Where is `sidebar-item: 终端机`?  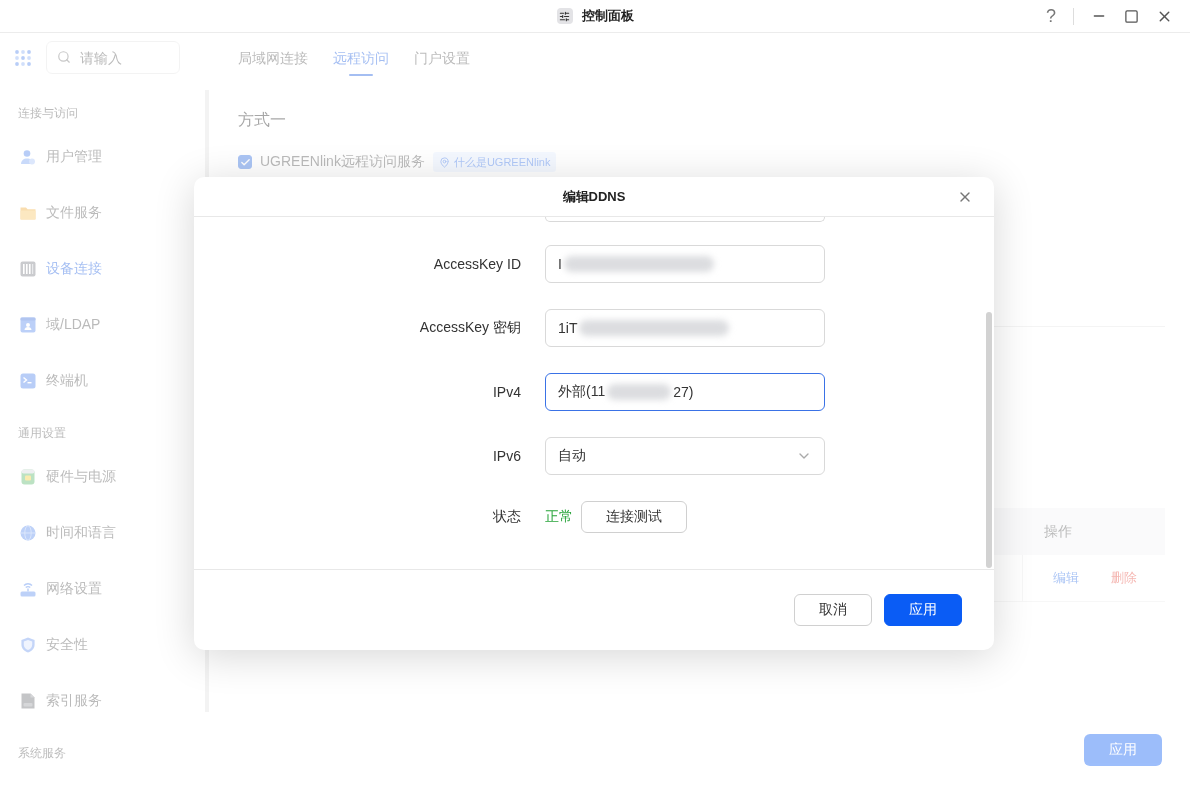 sidebar-item: 终端机 is located at coordinates (102, 381).